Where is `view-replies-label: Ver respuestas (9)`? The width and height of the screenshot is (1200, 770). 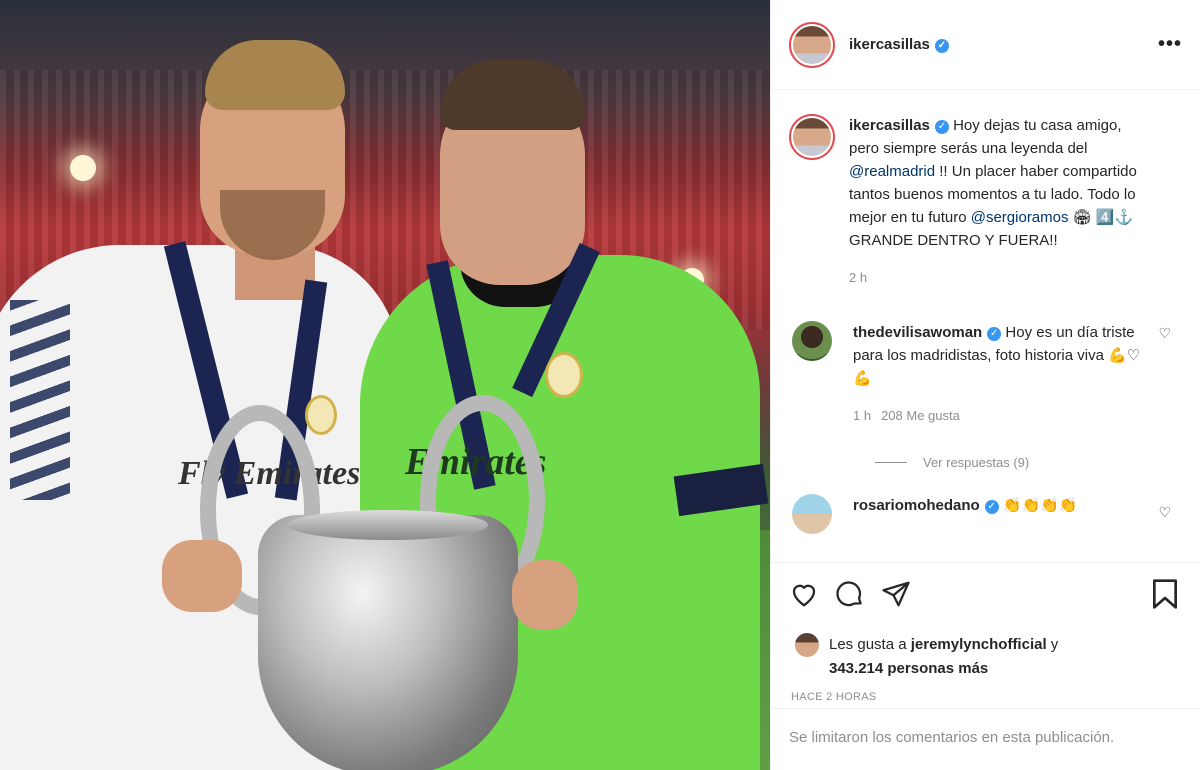
view-replies-label: Ver respuestas (9) is located at coordinates (976, 462).